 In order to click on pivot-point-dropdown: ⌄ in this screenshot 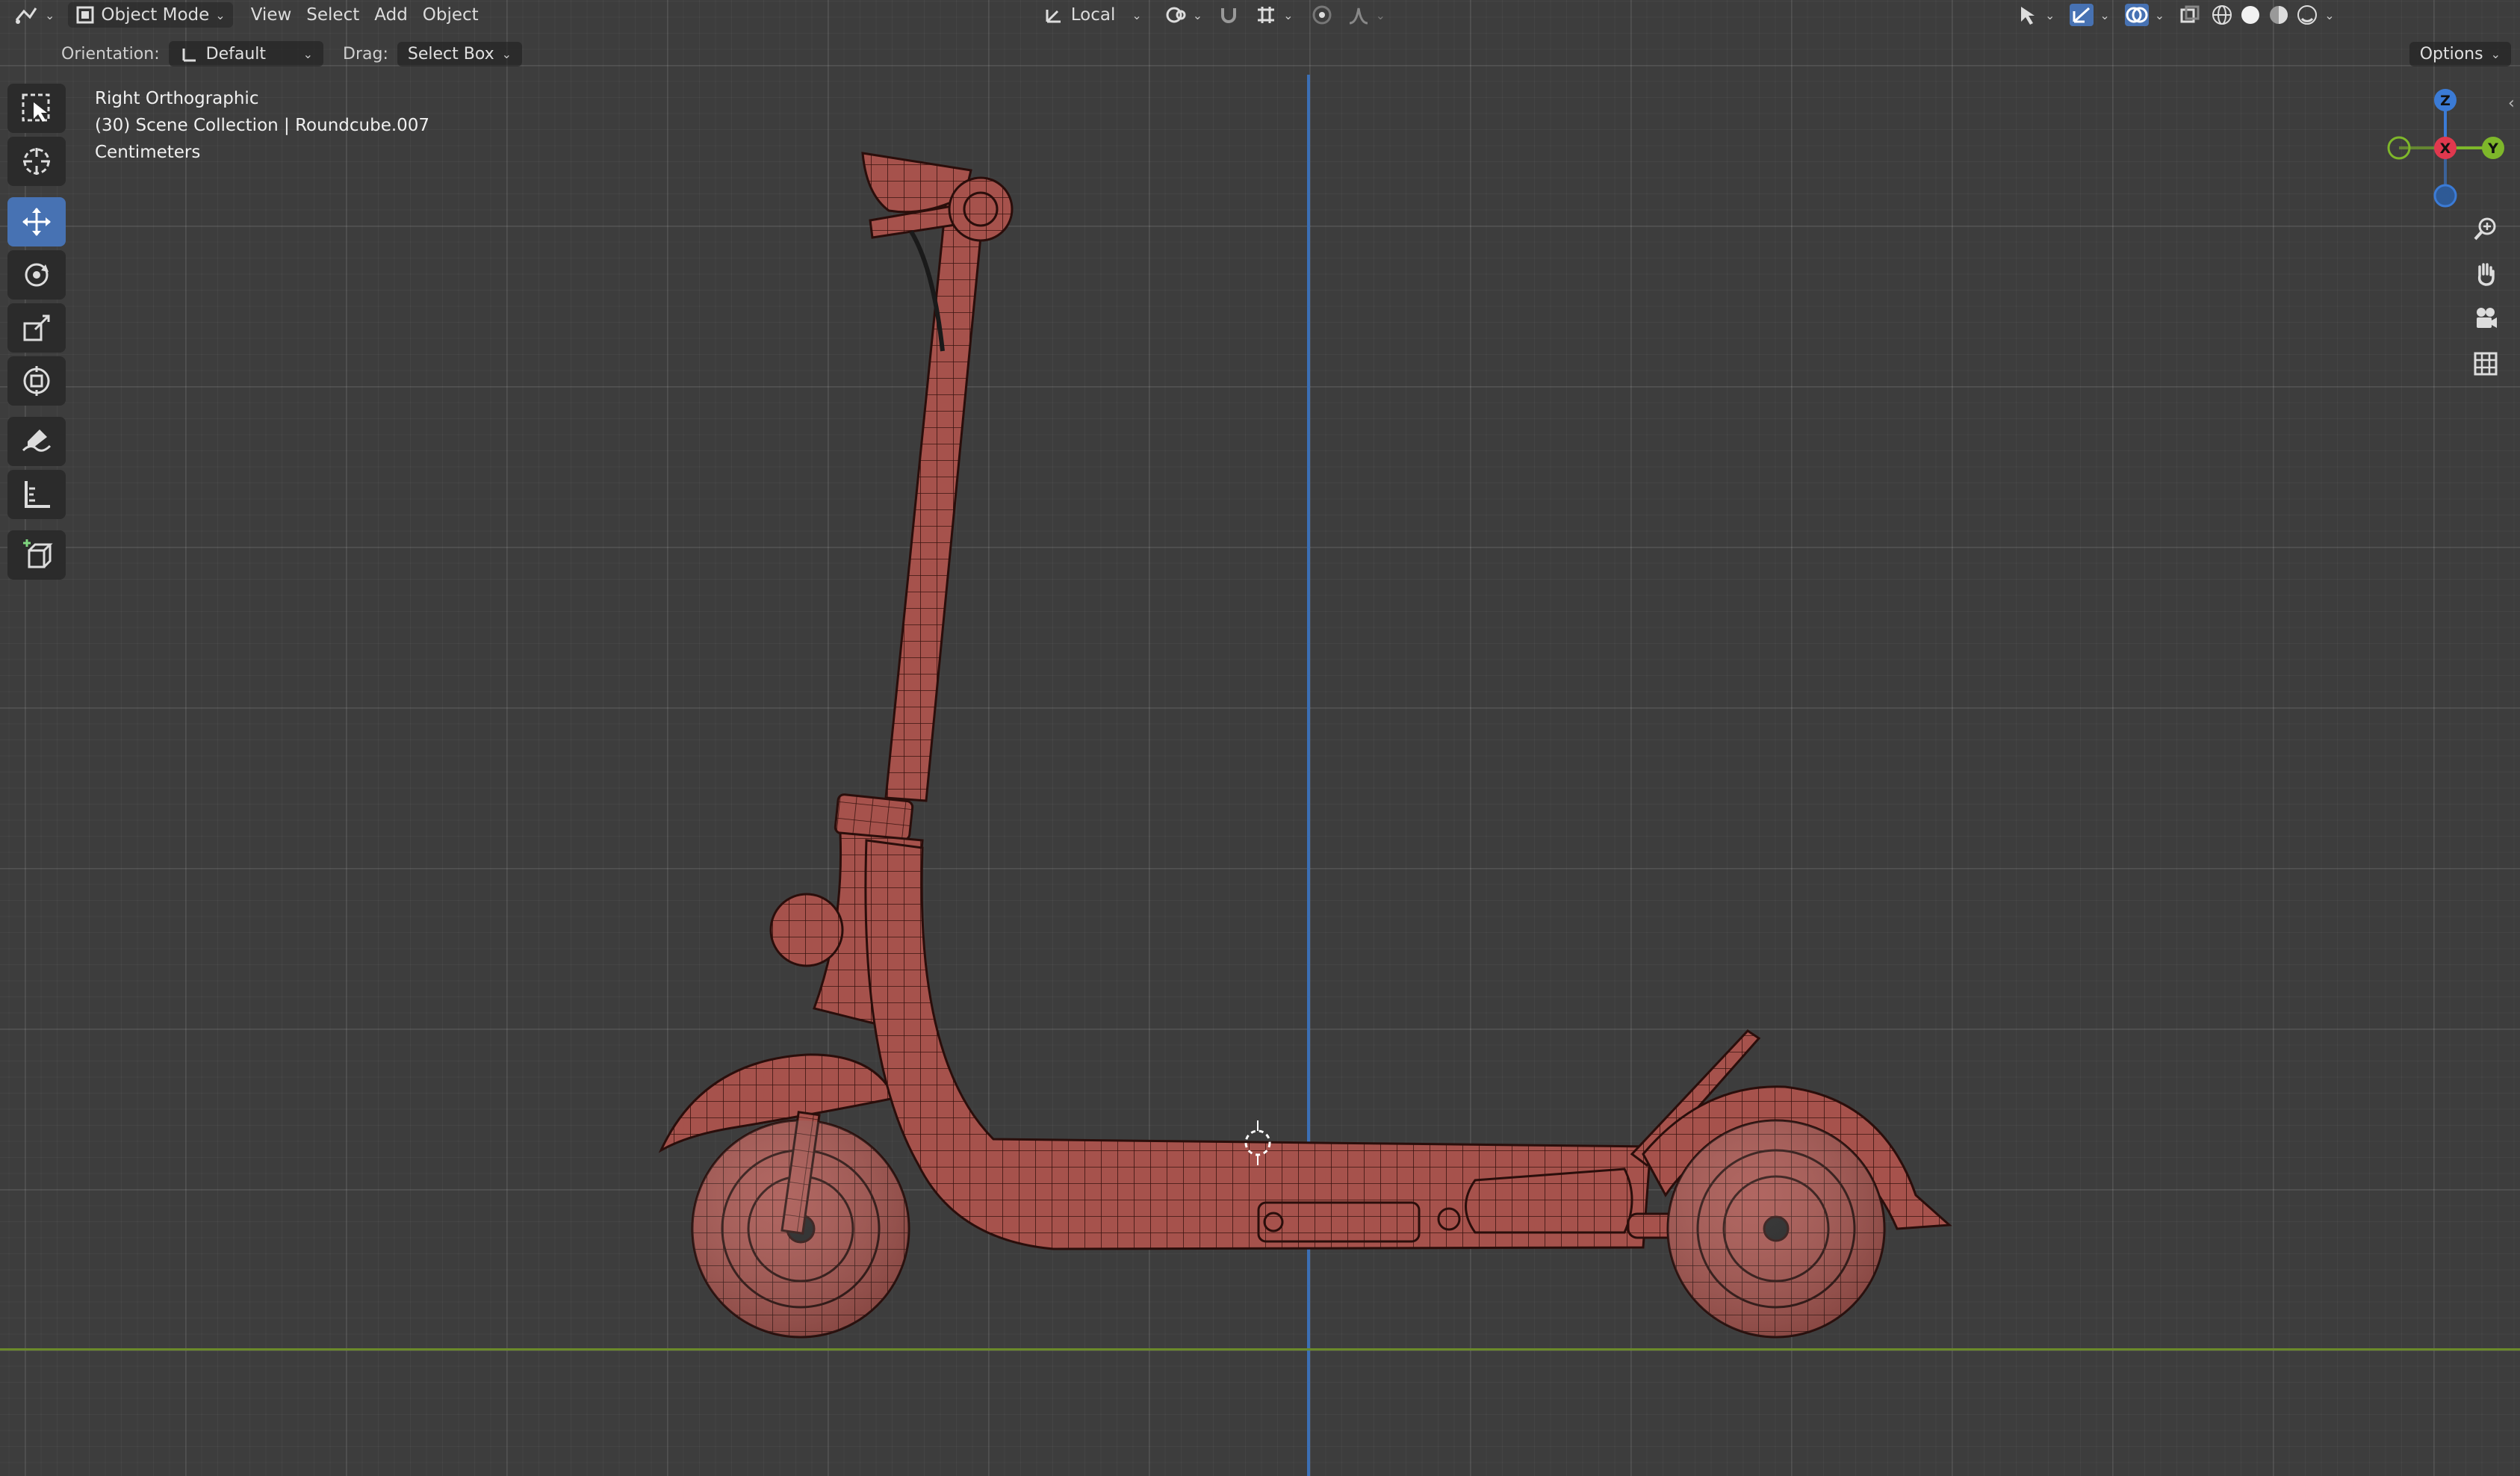, I will do `click(1183, 15)`.